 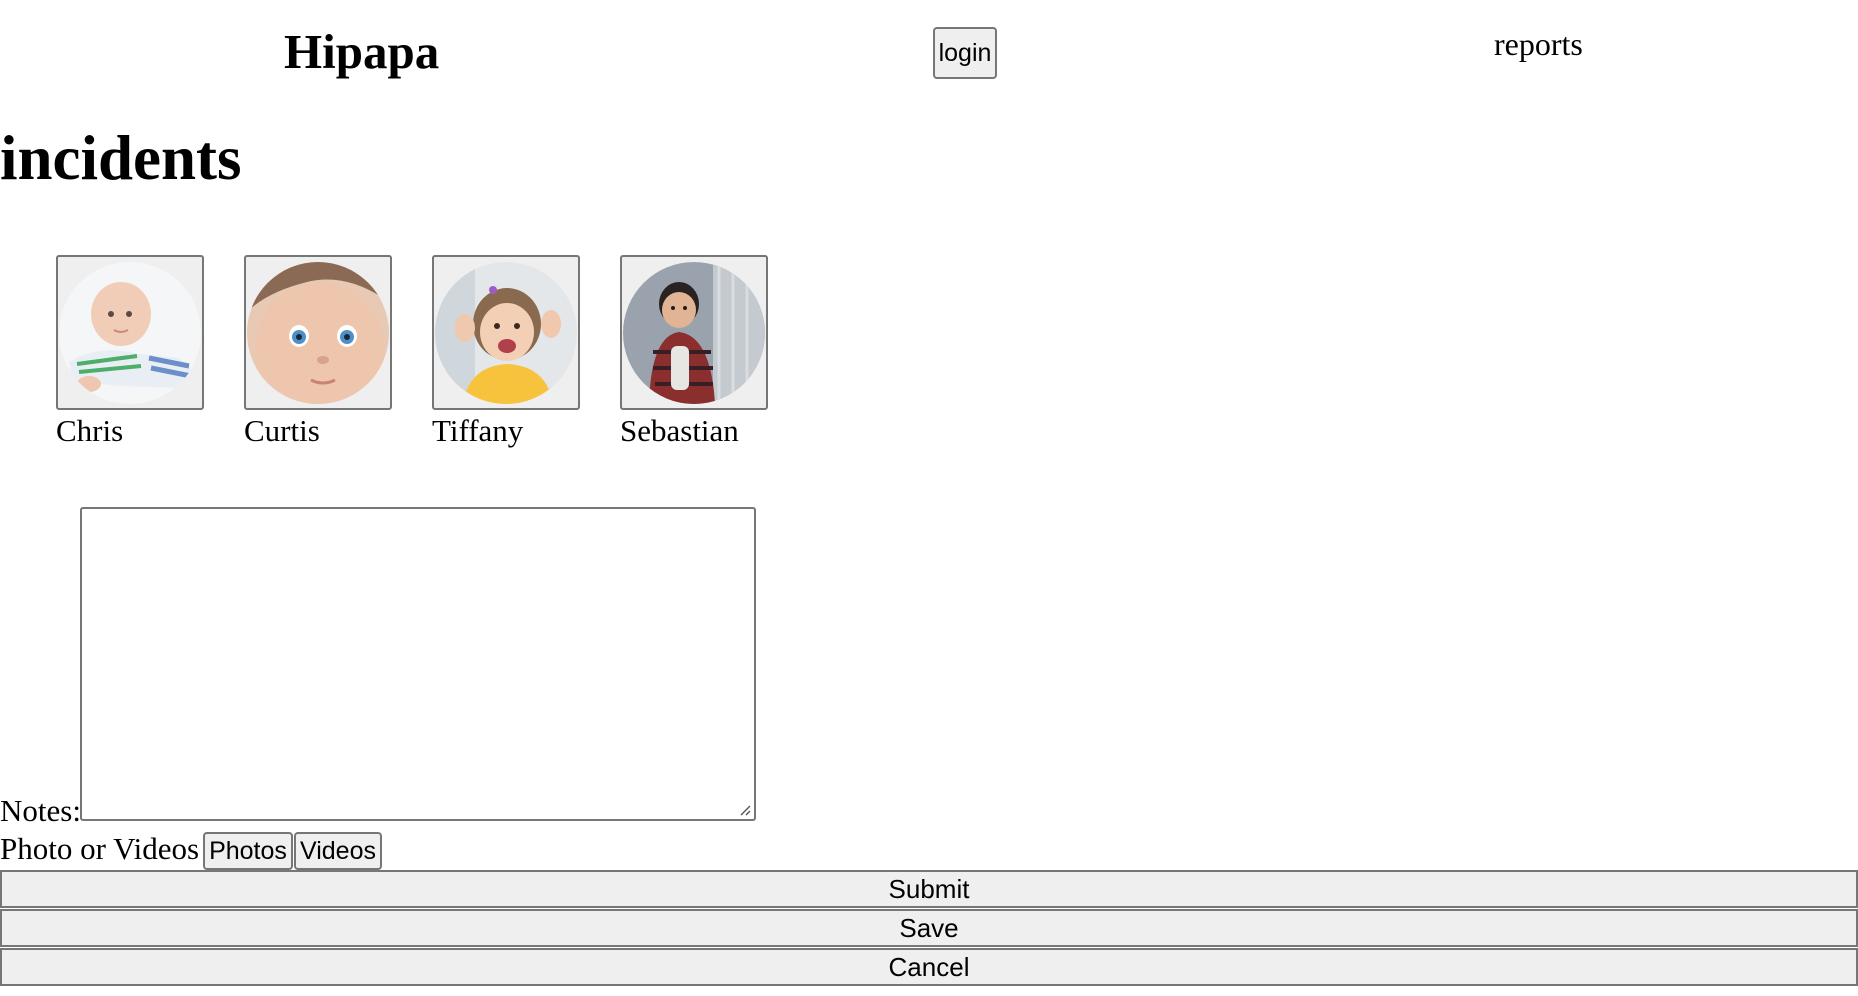 I want to click on reports-link: reports, so click(x=1538, y=44).